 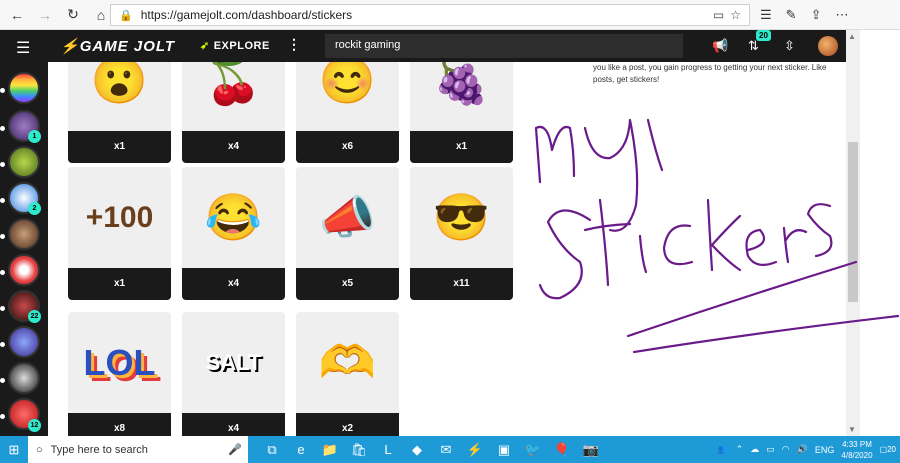 I want to click on language-indicator: ENG, so click(x=825, y=450).